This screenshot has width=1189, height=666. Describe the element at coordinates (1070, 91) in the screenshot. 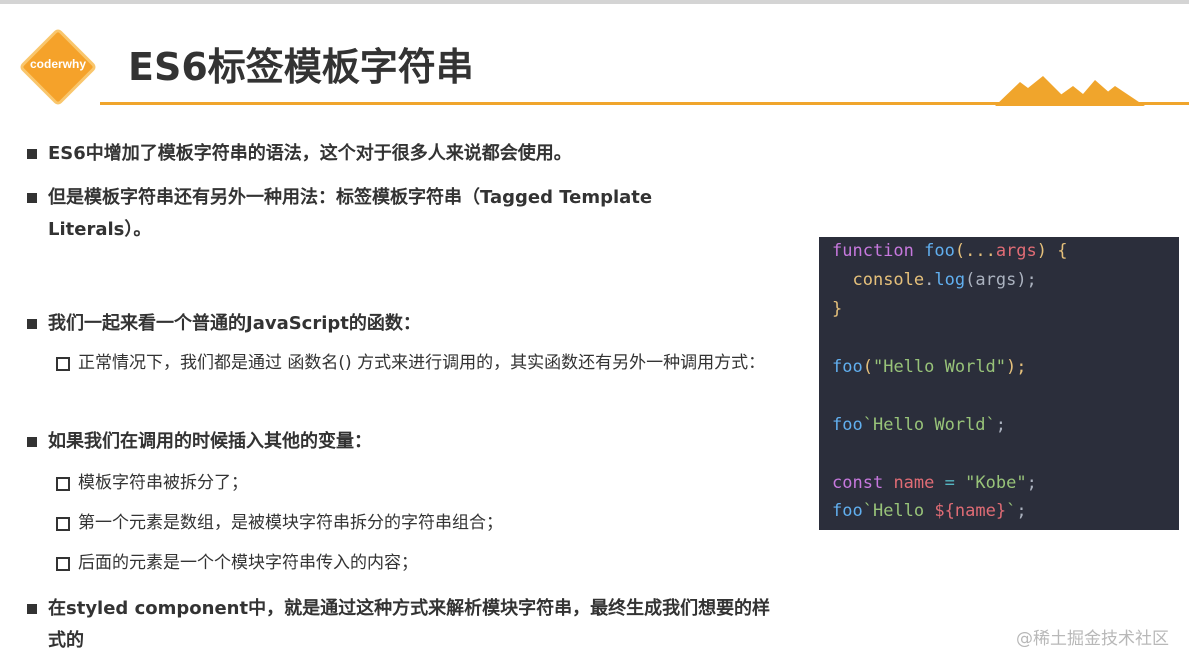

I see `mountains-decoration-icon` at that location.